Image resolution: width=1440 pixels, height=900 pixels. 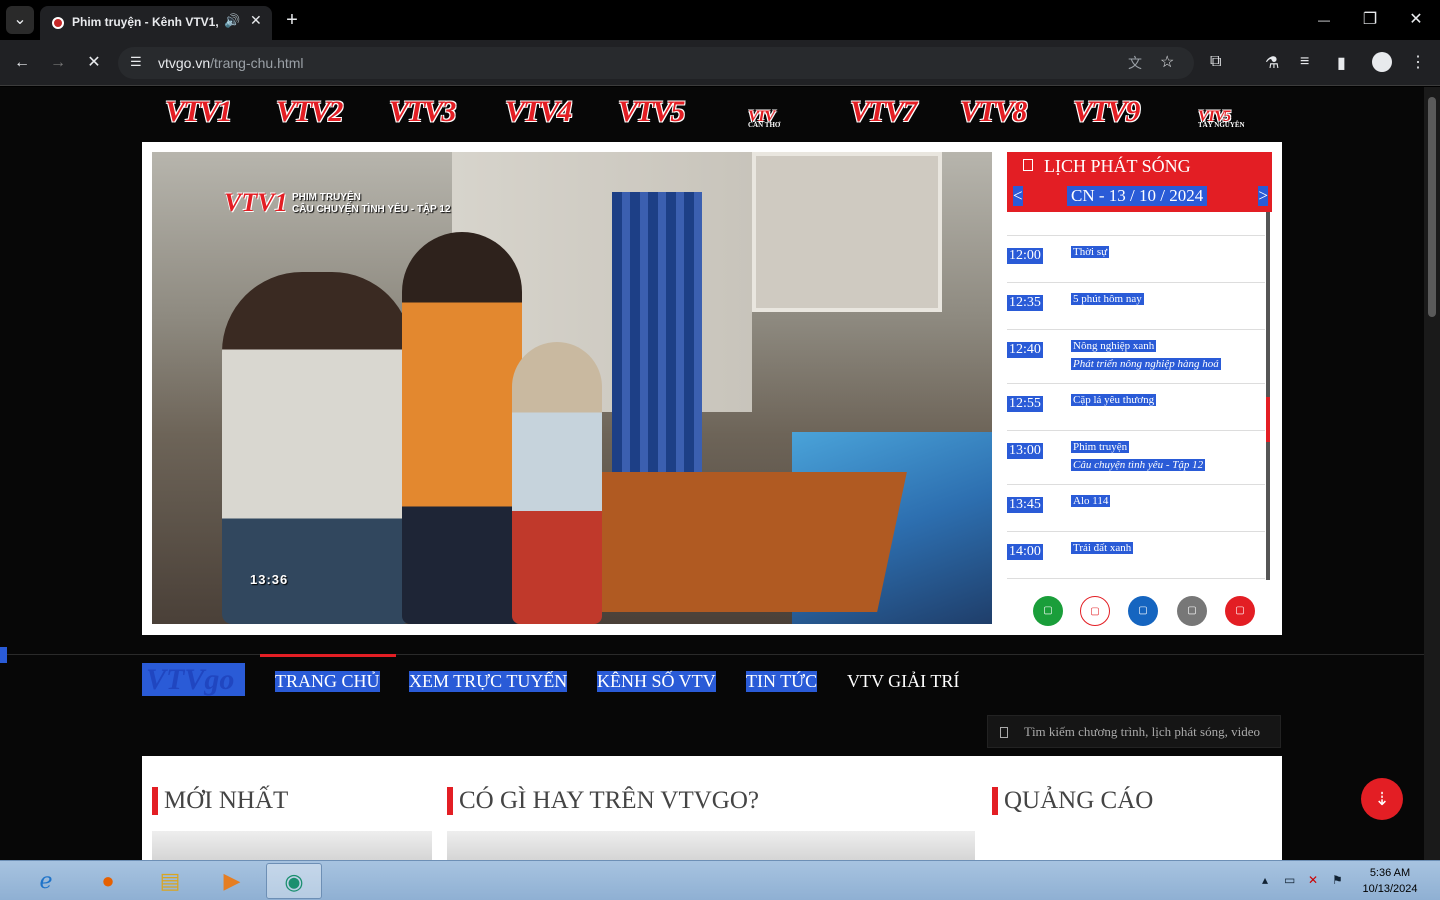 What do you see at coordinates (231, 63) in the screenshot?
I see `url-text: vtvgo.vn/trang-chu.html` at bounding box center [231, 63].